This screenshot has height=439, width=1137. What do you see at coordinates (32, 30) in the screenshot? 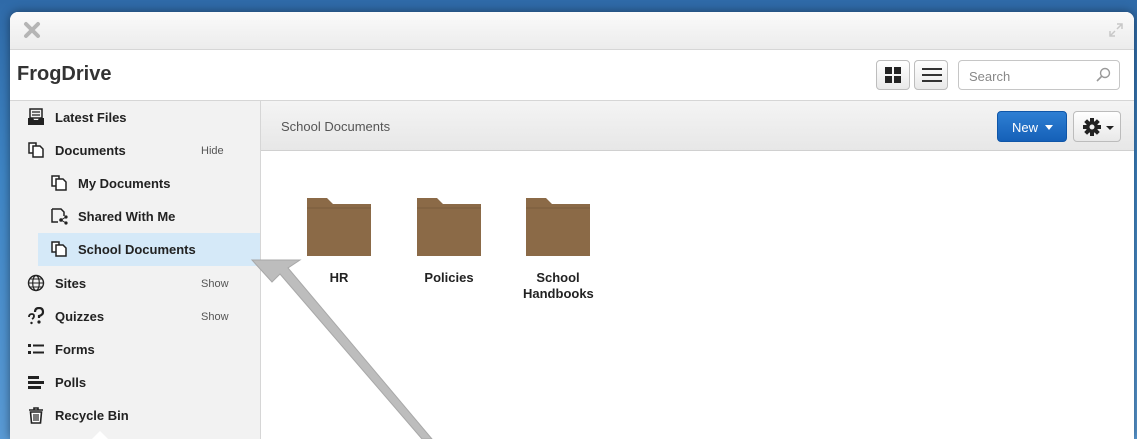
I see `close-icon` at bounding box center [32, 30].